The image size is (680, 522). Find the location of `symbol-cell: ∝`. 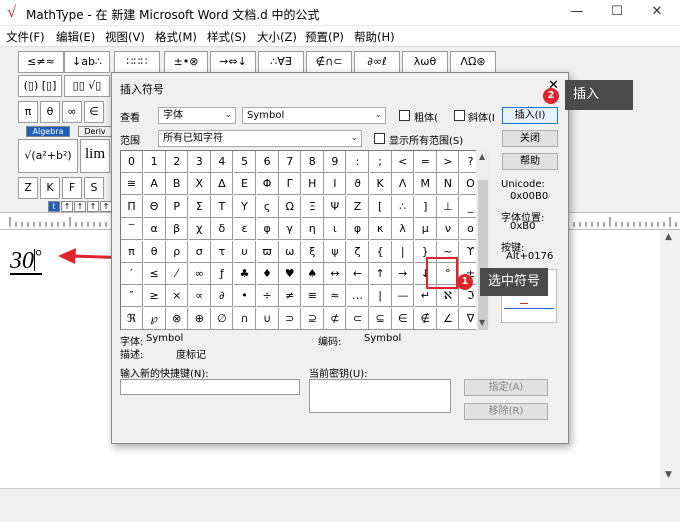

symbol-cell: ∝ is located at coordinates (199, 296).